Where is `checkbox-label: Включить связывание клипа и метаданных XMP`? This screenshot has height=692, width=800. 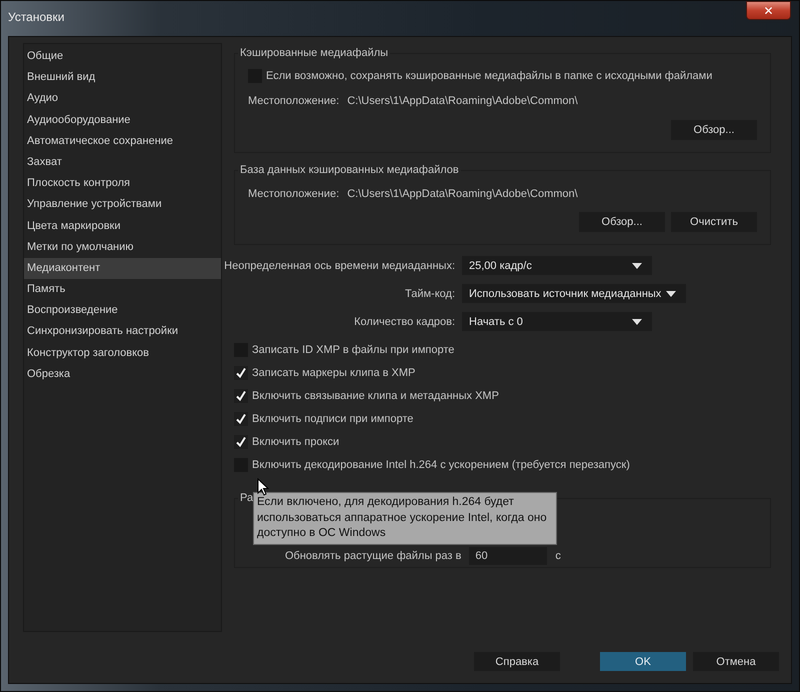
checkbox-label: Включить связывание клипа и метаданных XMP is located at coordinates (375, 396).